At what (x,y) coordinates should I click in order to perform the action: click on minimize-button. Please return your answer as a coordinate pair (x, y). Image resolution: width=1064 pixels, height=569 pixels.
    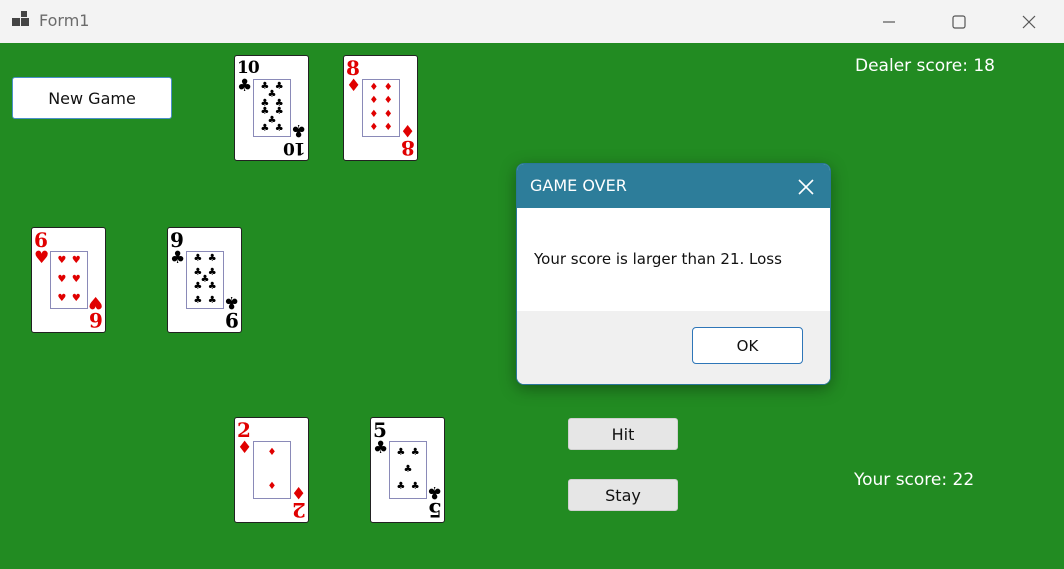
    Looking at the image, I should click on (889, 21).